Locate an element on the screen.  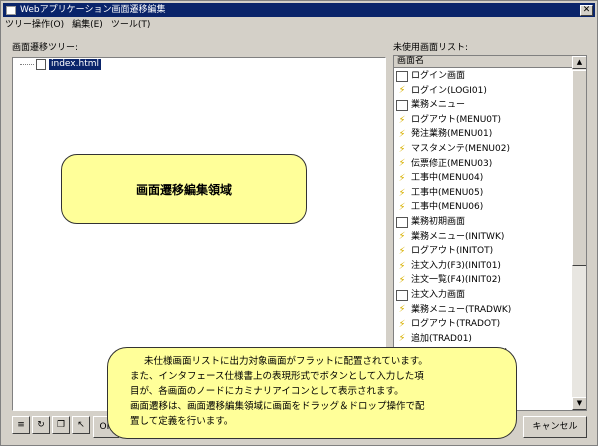
list-item-label: 追加(TRAD01) is located at coordinates (441, 338).